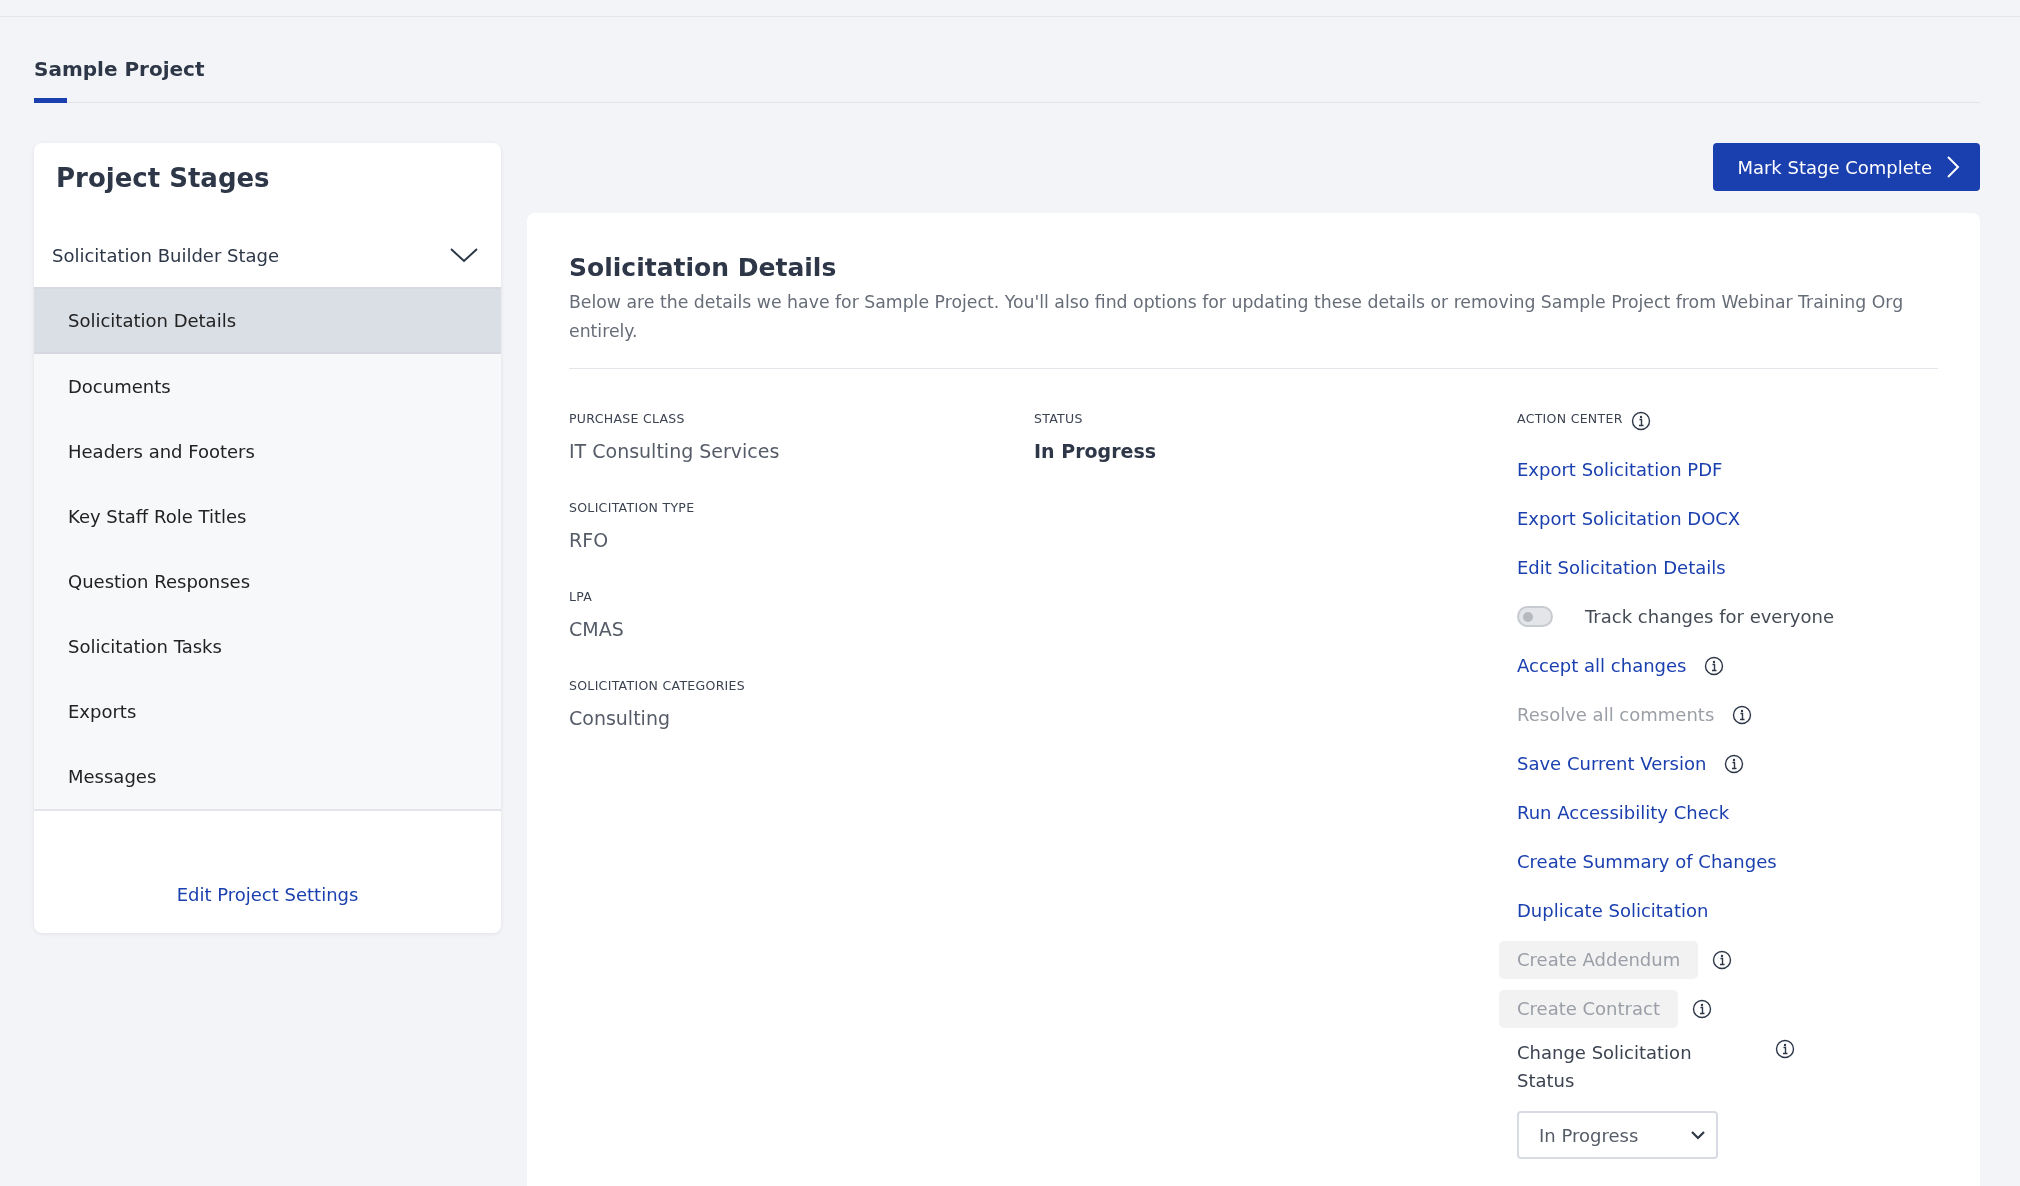 This screenshot has width=2020, height=1186. Describe the element at coordinates (619, 718) in the screenshot. I see `field-value: Consulting` at that location.